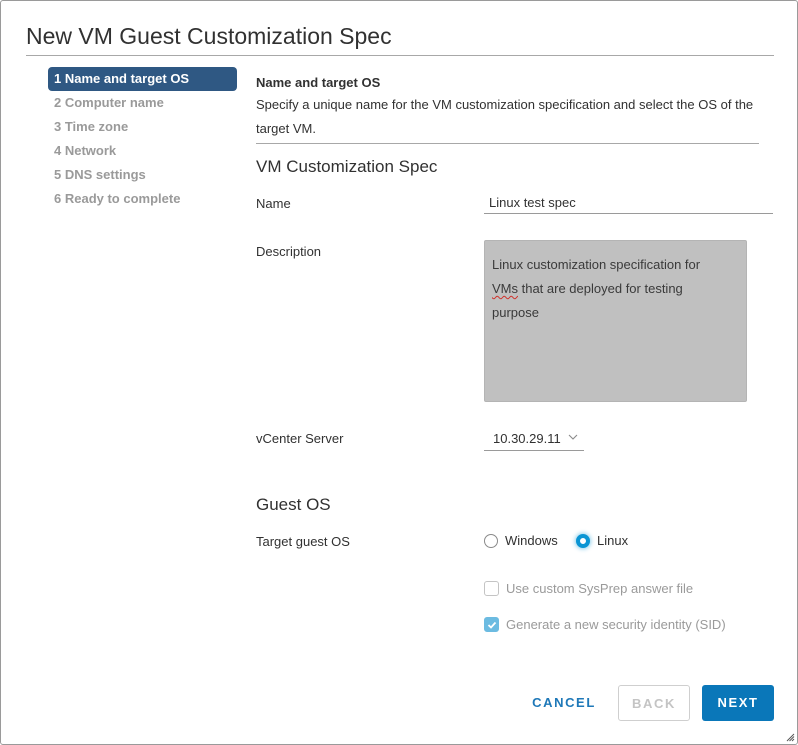 The height and width of the screenshot is (745, 798). I want to click on checkbox-label: Use custom SysPrep answer file, so click(600, 588).